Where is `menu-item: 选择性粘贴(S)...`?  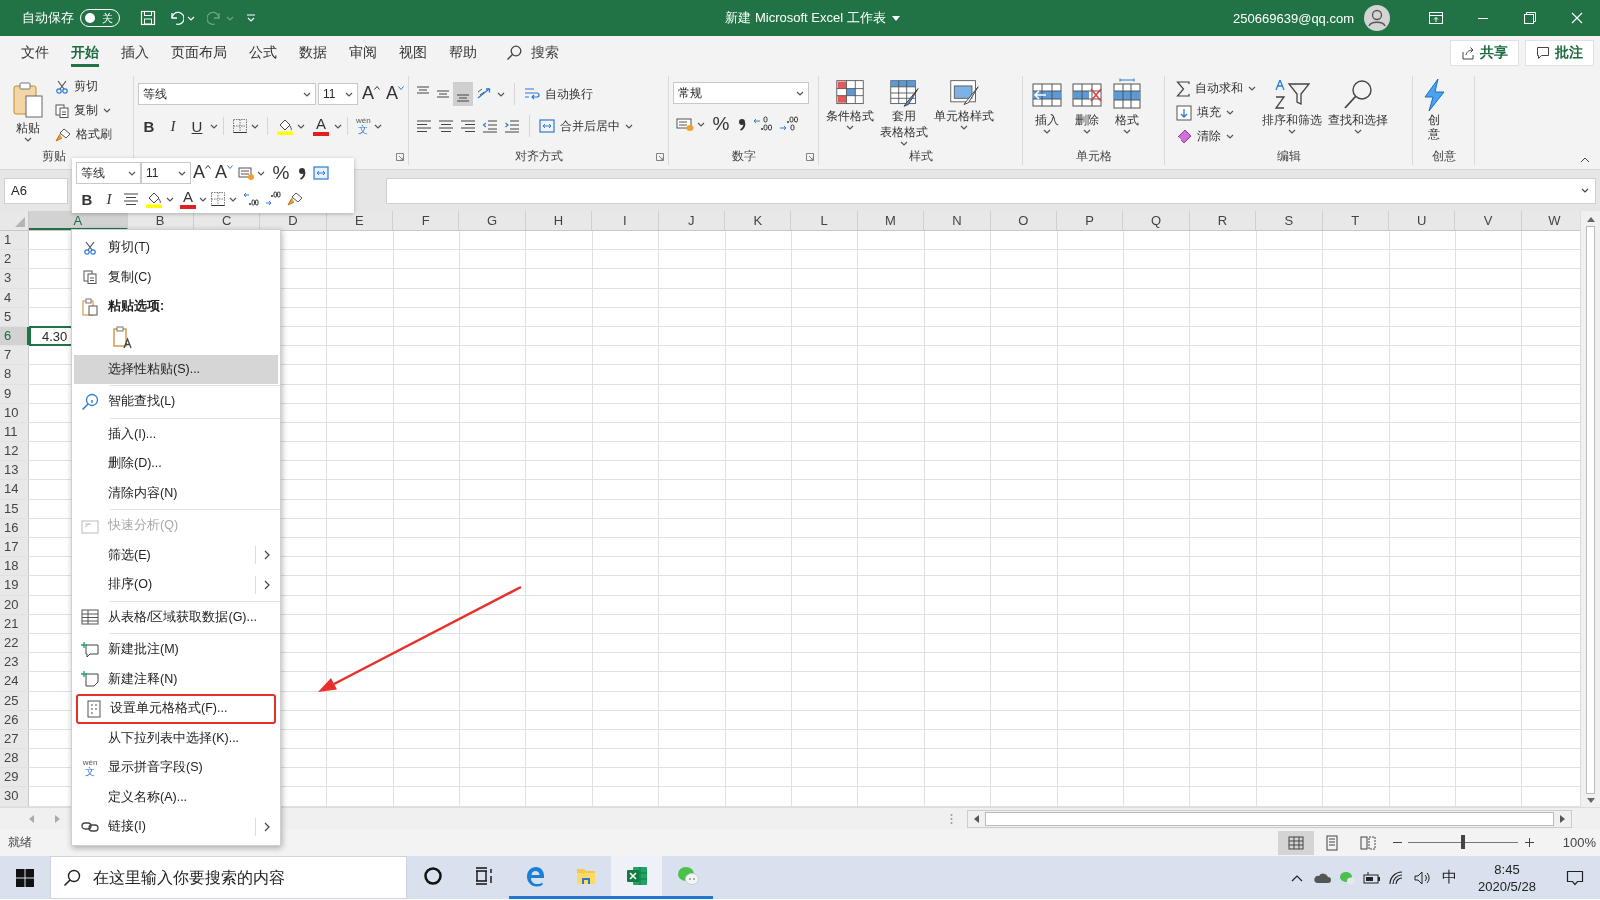
menu-item: 选择性粘贴(S)... is located at coordinates (176, 369).